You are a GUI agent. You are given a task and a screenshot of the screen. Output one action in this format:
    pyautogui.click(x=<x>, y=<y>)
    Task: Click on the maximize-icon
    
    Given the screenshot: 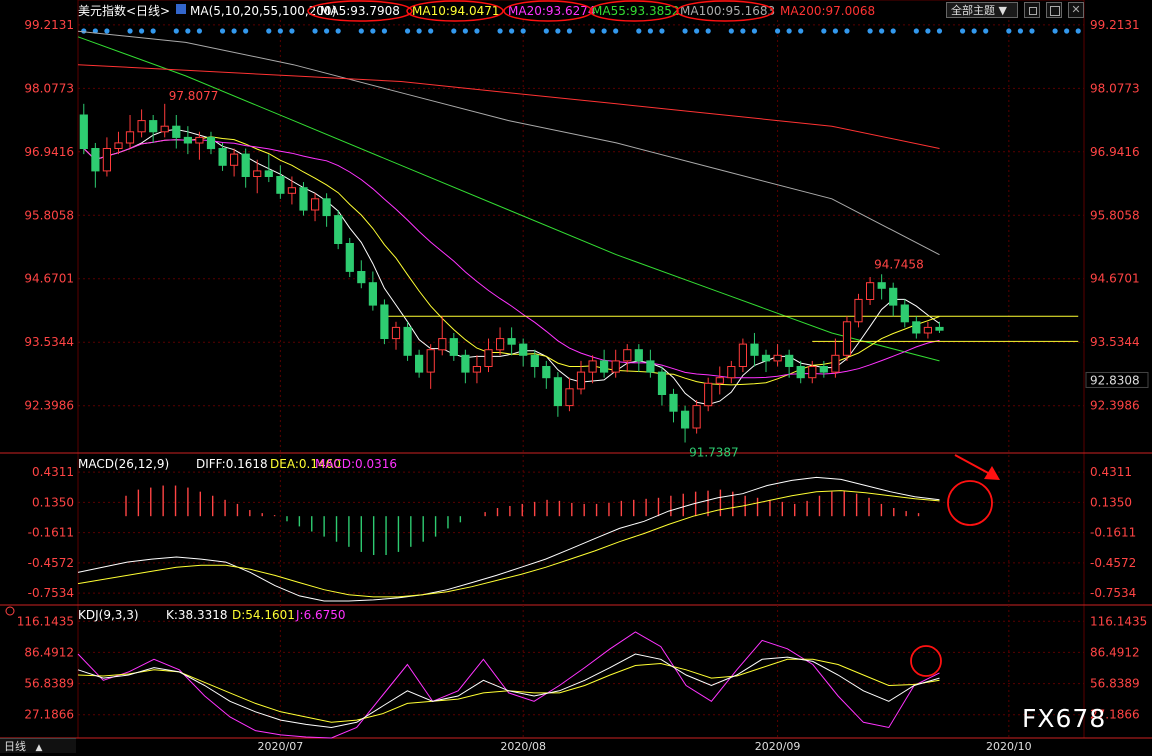 What is the action you would take?
    pyautogui.click(x=1054, y=10)
    